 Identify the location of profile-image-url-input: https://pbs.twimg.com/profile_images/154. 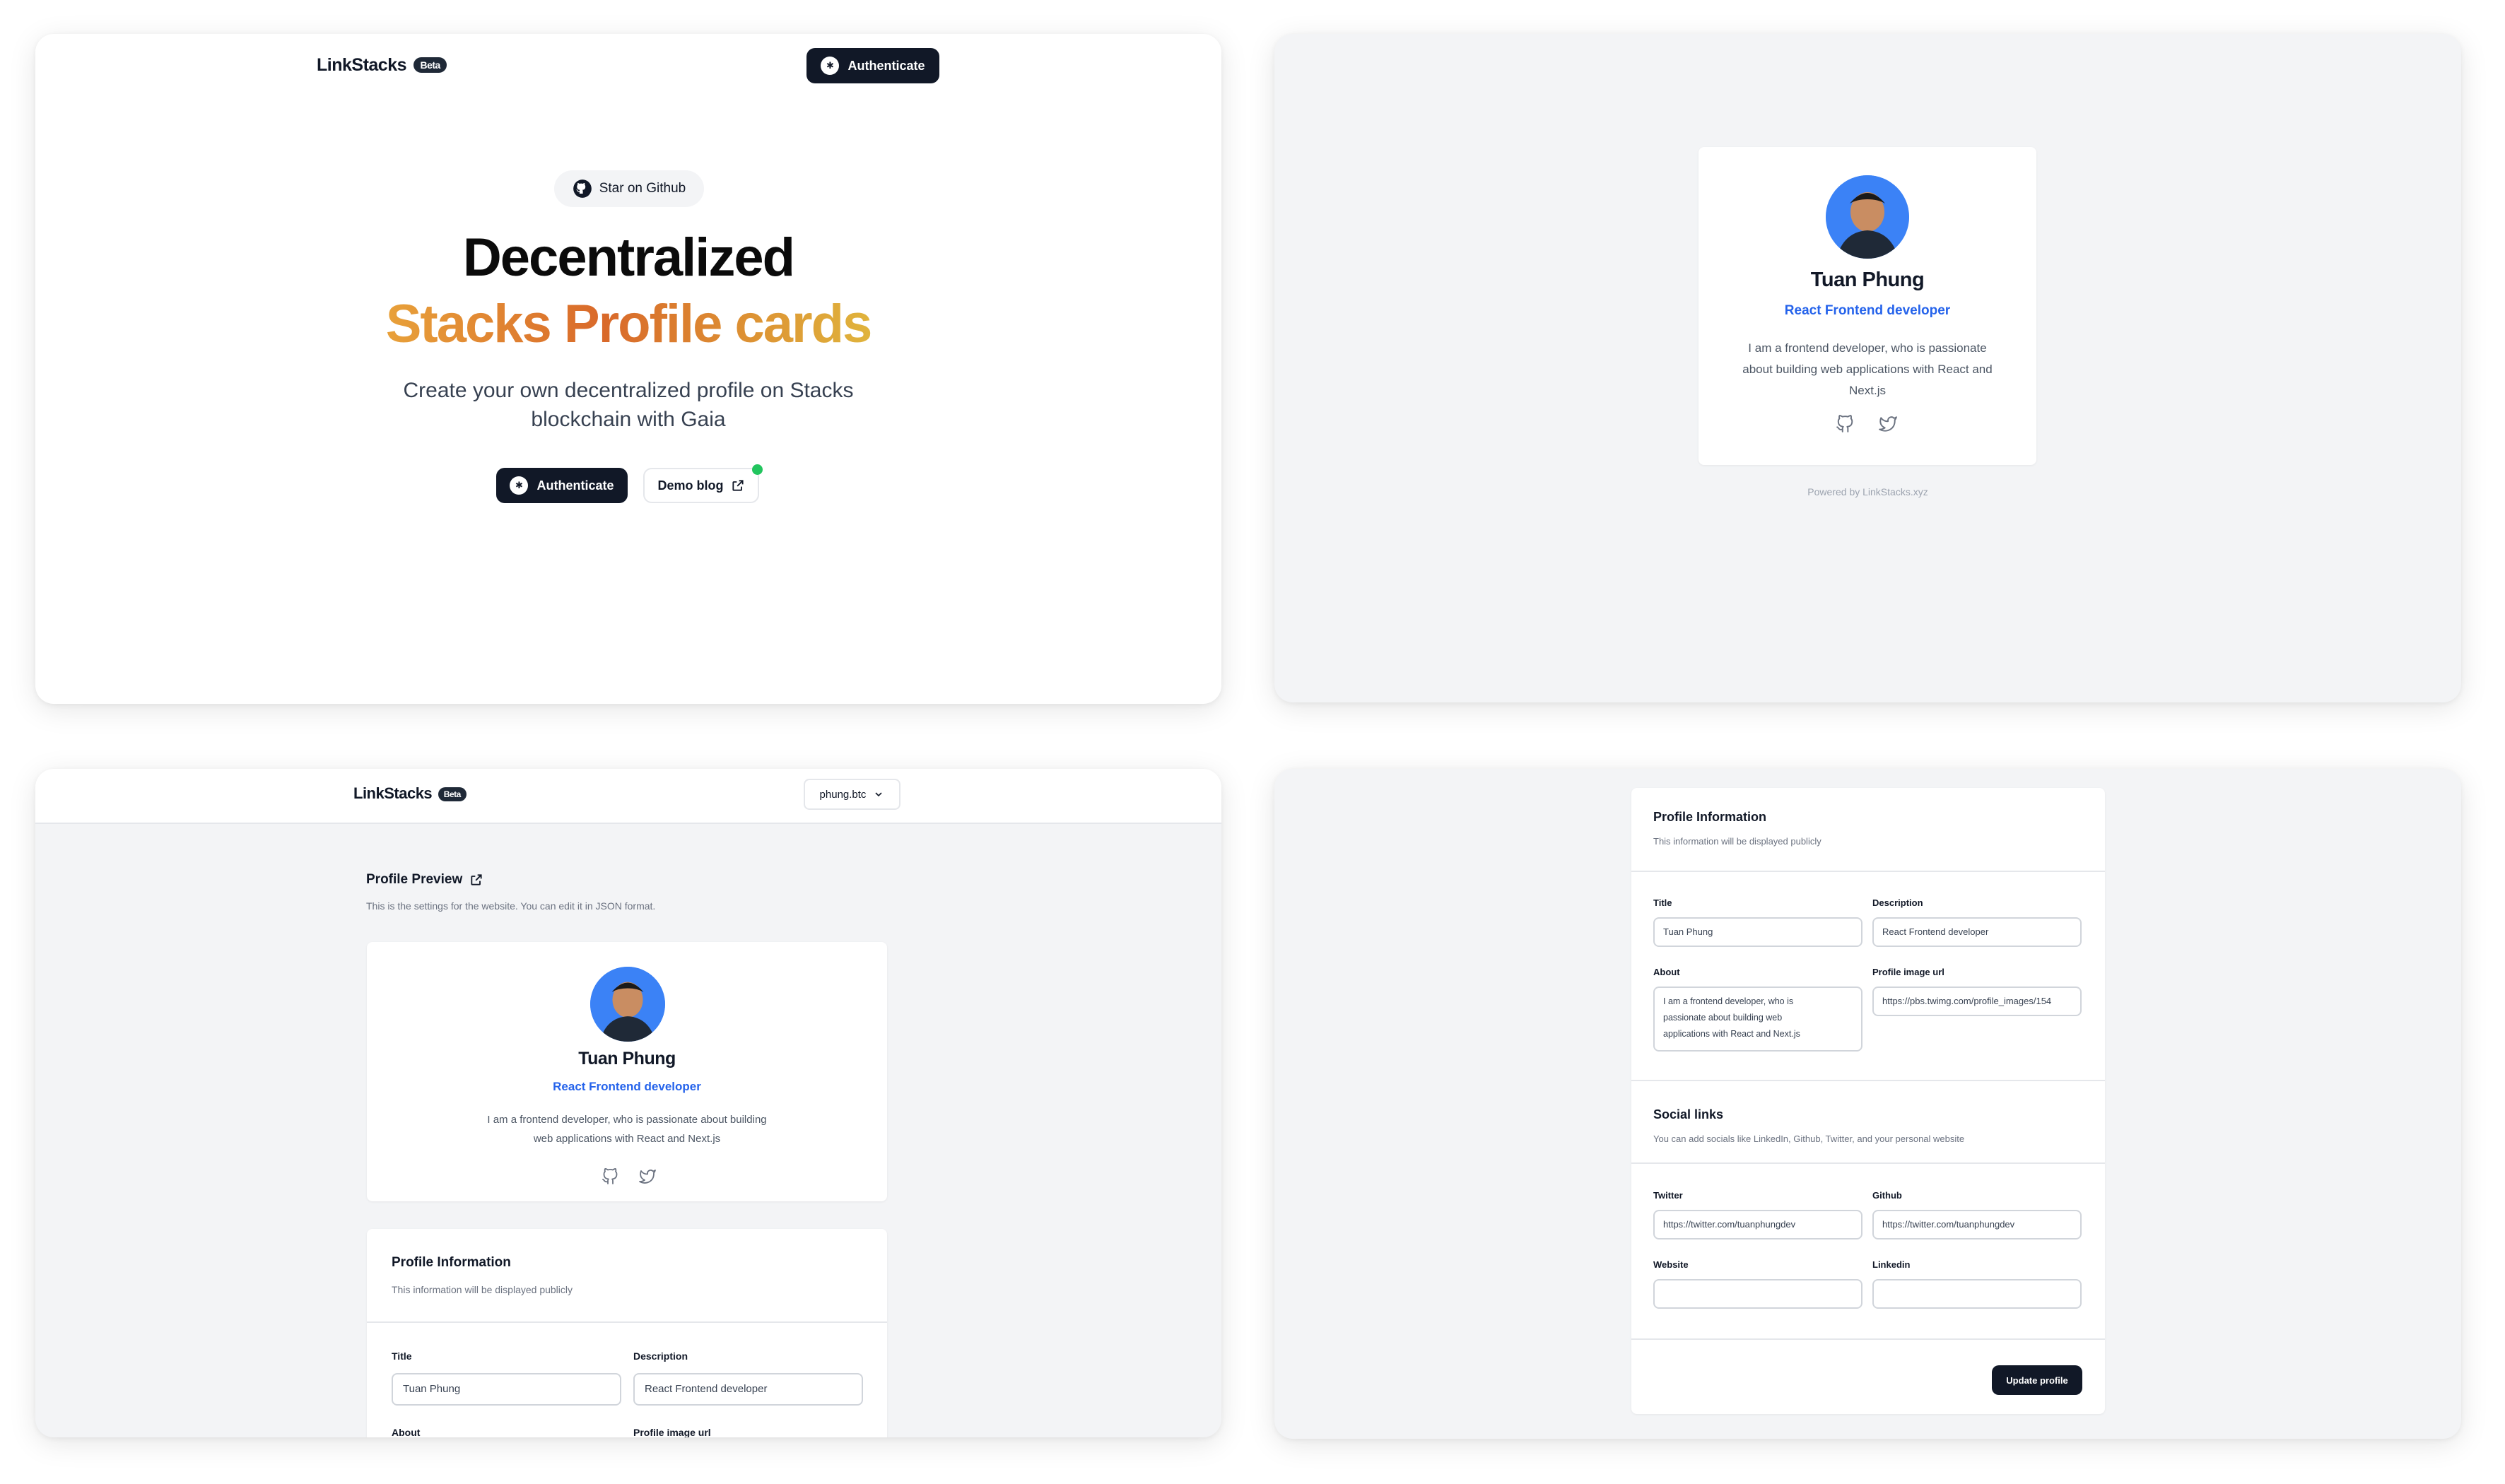
(1977, 1001).